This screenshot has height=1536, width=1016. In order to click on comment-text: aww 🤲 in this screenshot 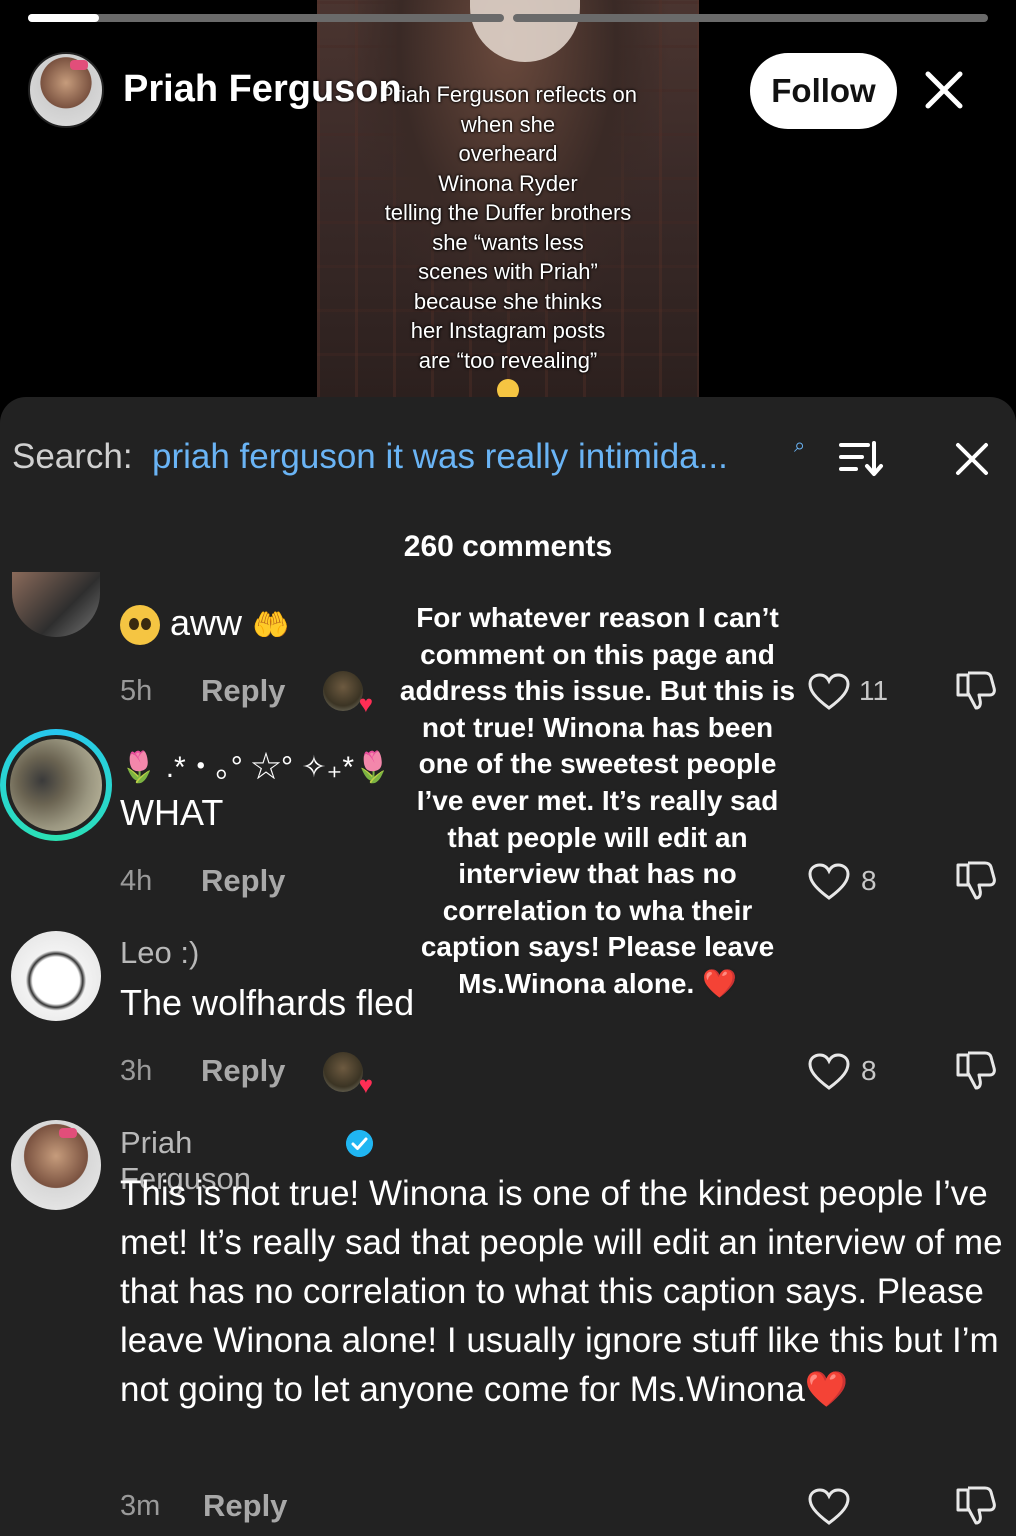, I will do `click(205, 624)`.